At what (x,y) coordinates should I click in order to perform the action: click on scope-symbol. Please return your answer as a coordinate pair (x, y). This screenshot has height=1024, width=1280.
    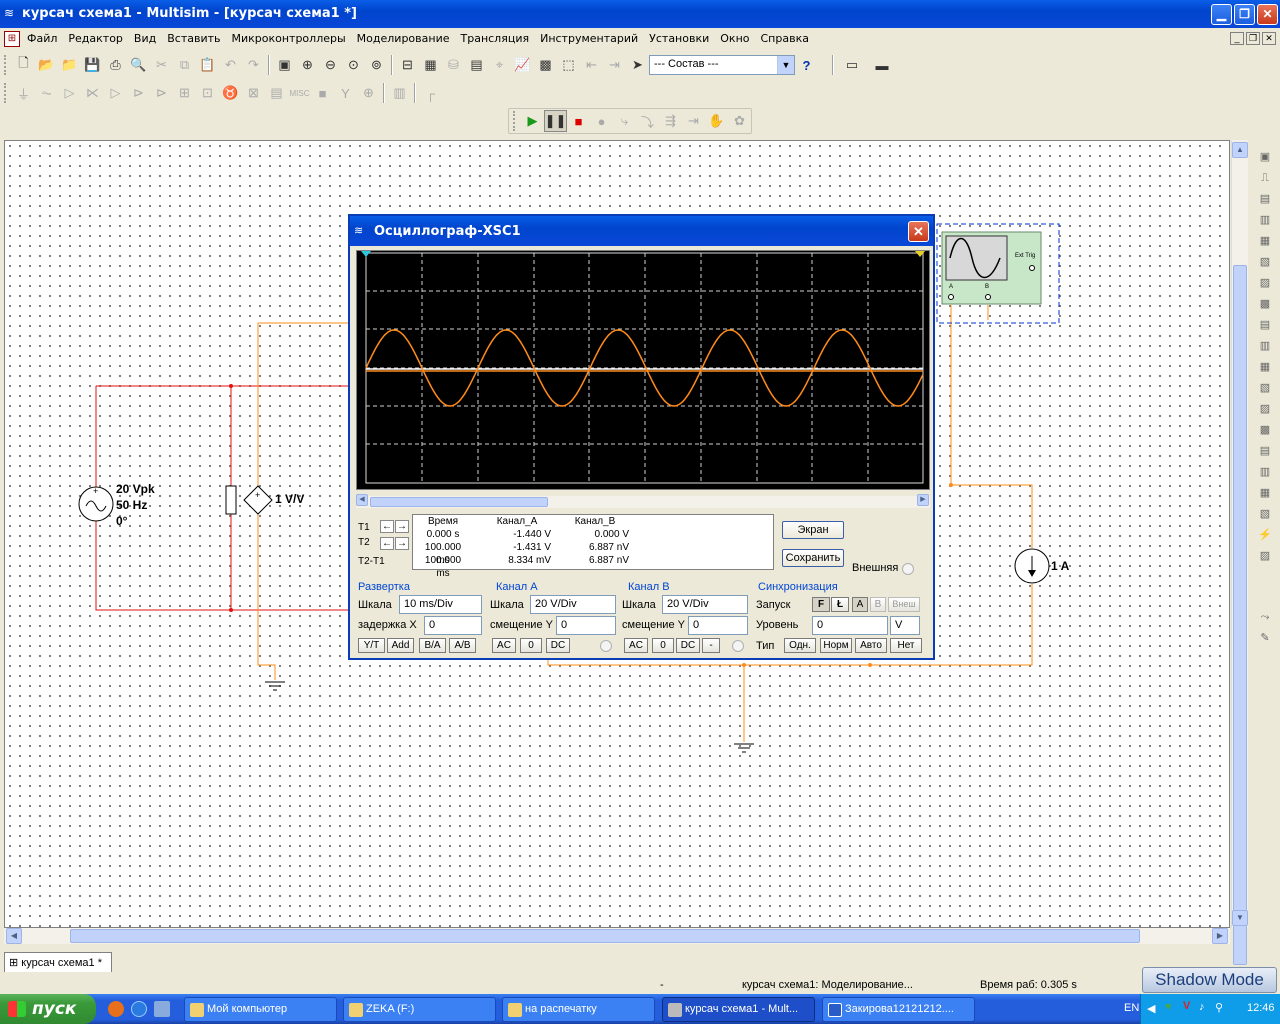
    Looking at the image, I should click on (998, 273).